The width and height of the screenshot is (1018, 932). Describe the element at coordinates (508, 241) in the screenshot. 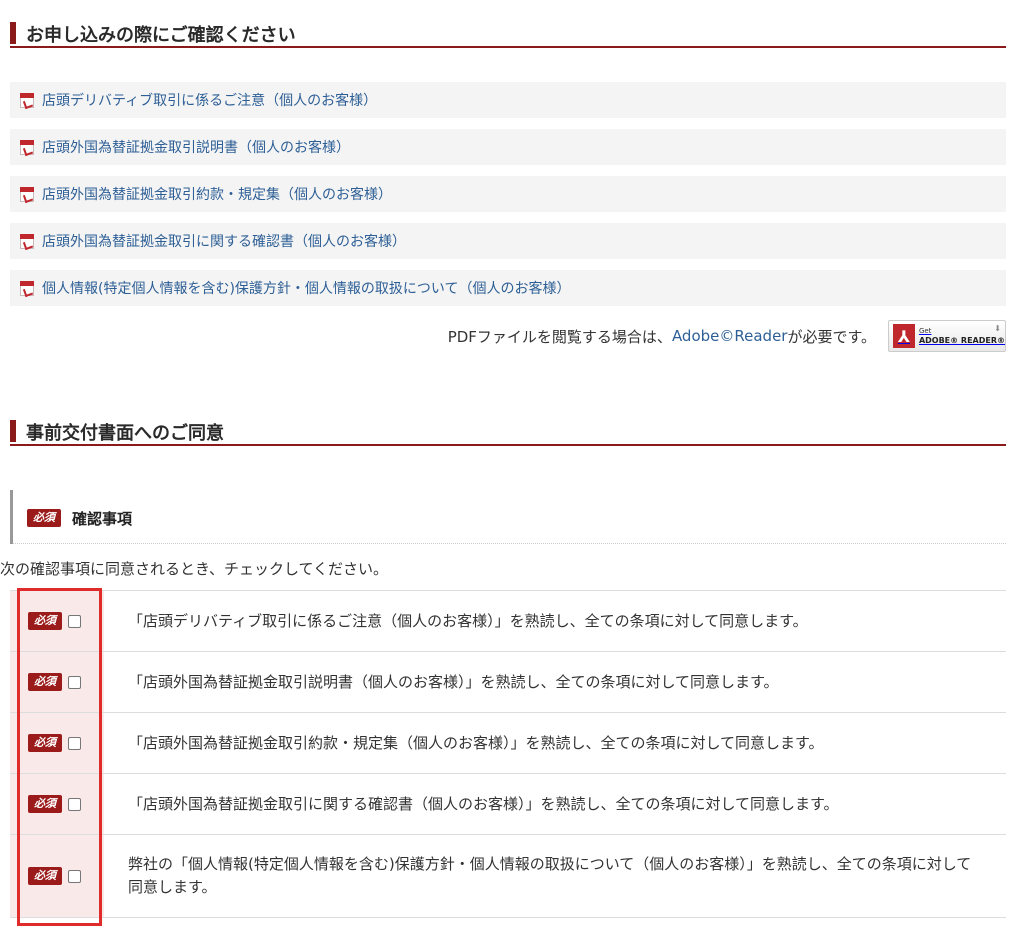

I see `pdf-list-item: 店頭外国為替証拠金取引に関する確認書（個人のお客様）` at that location.